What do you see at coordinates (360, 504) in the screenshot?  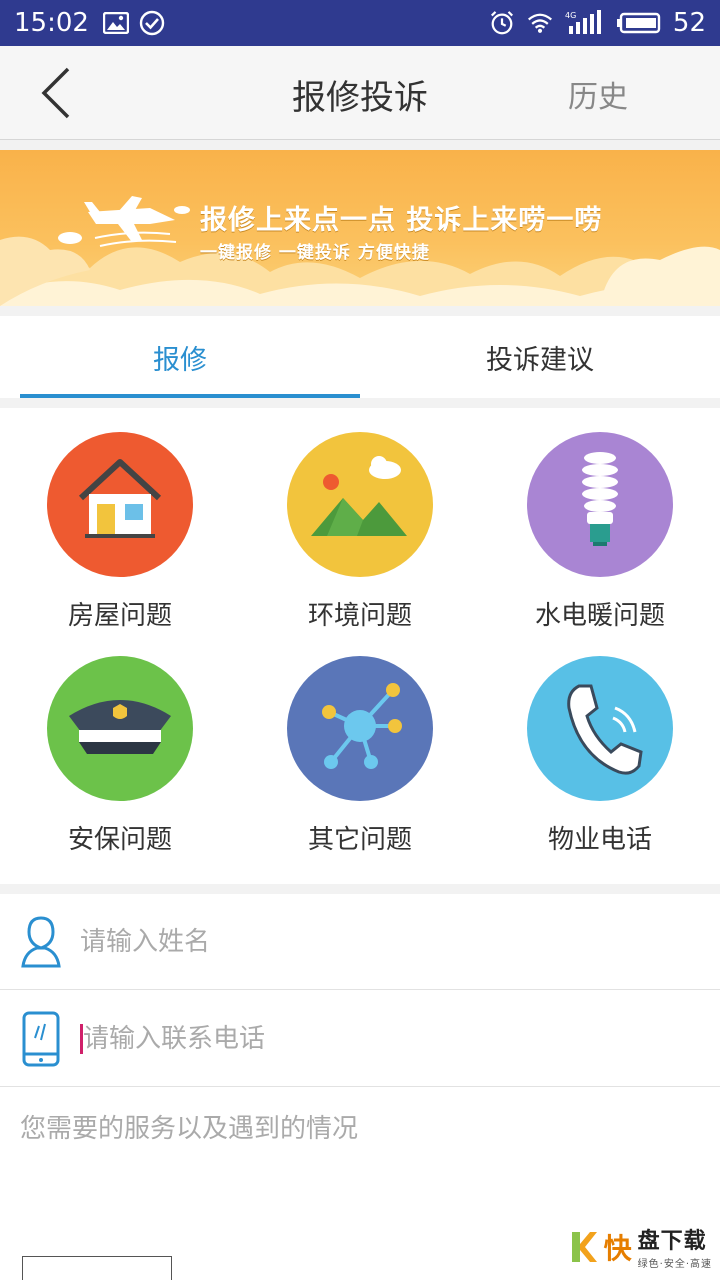 I see `landscape-icon` at bounding box center [360, 504].